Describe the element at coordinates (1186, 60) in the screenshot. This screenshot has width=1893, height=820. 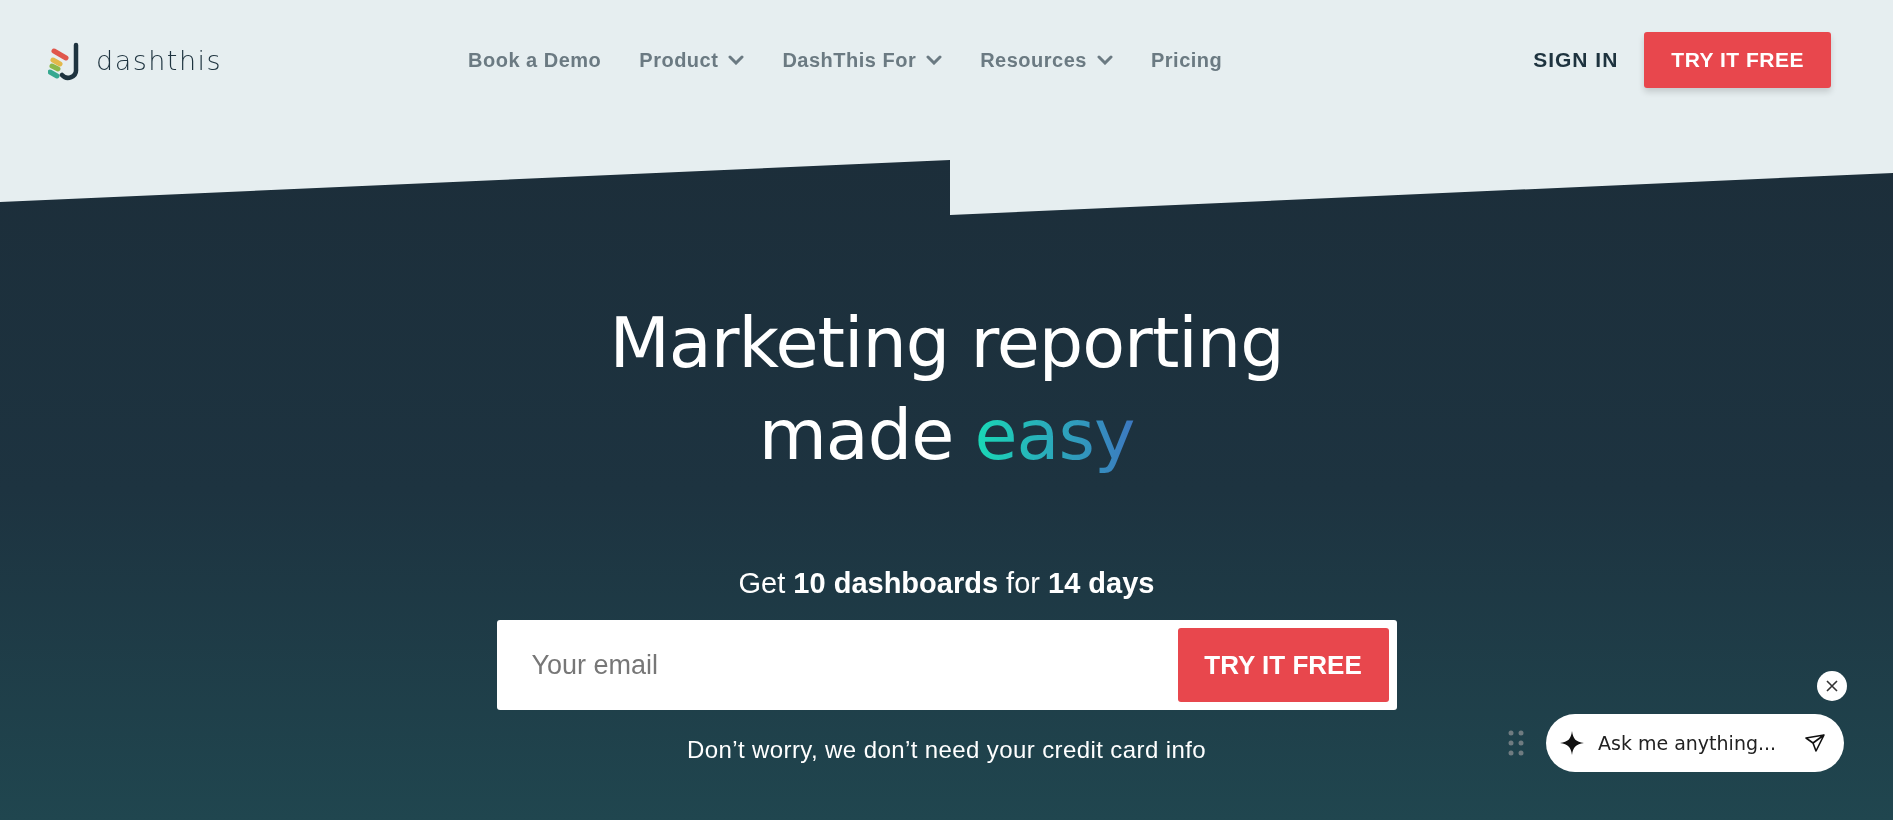
I see `nav-link: Pricing` at that location.